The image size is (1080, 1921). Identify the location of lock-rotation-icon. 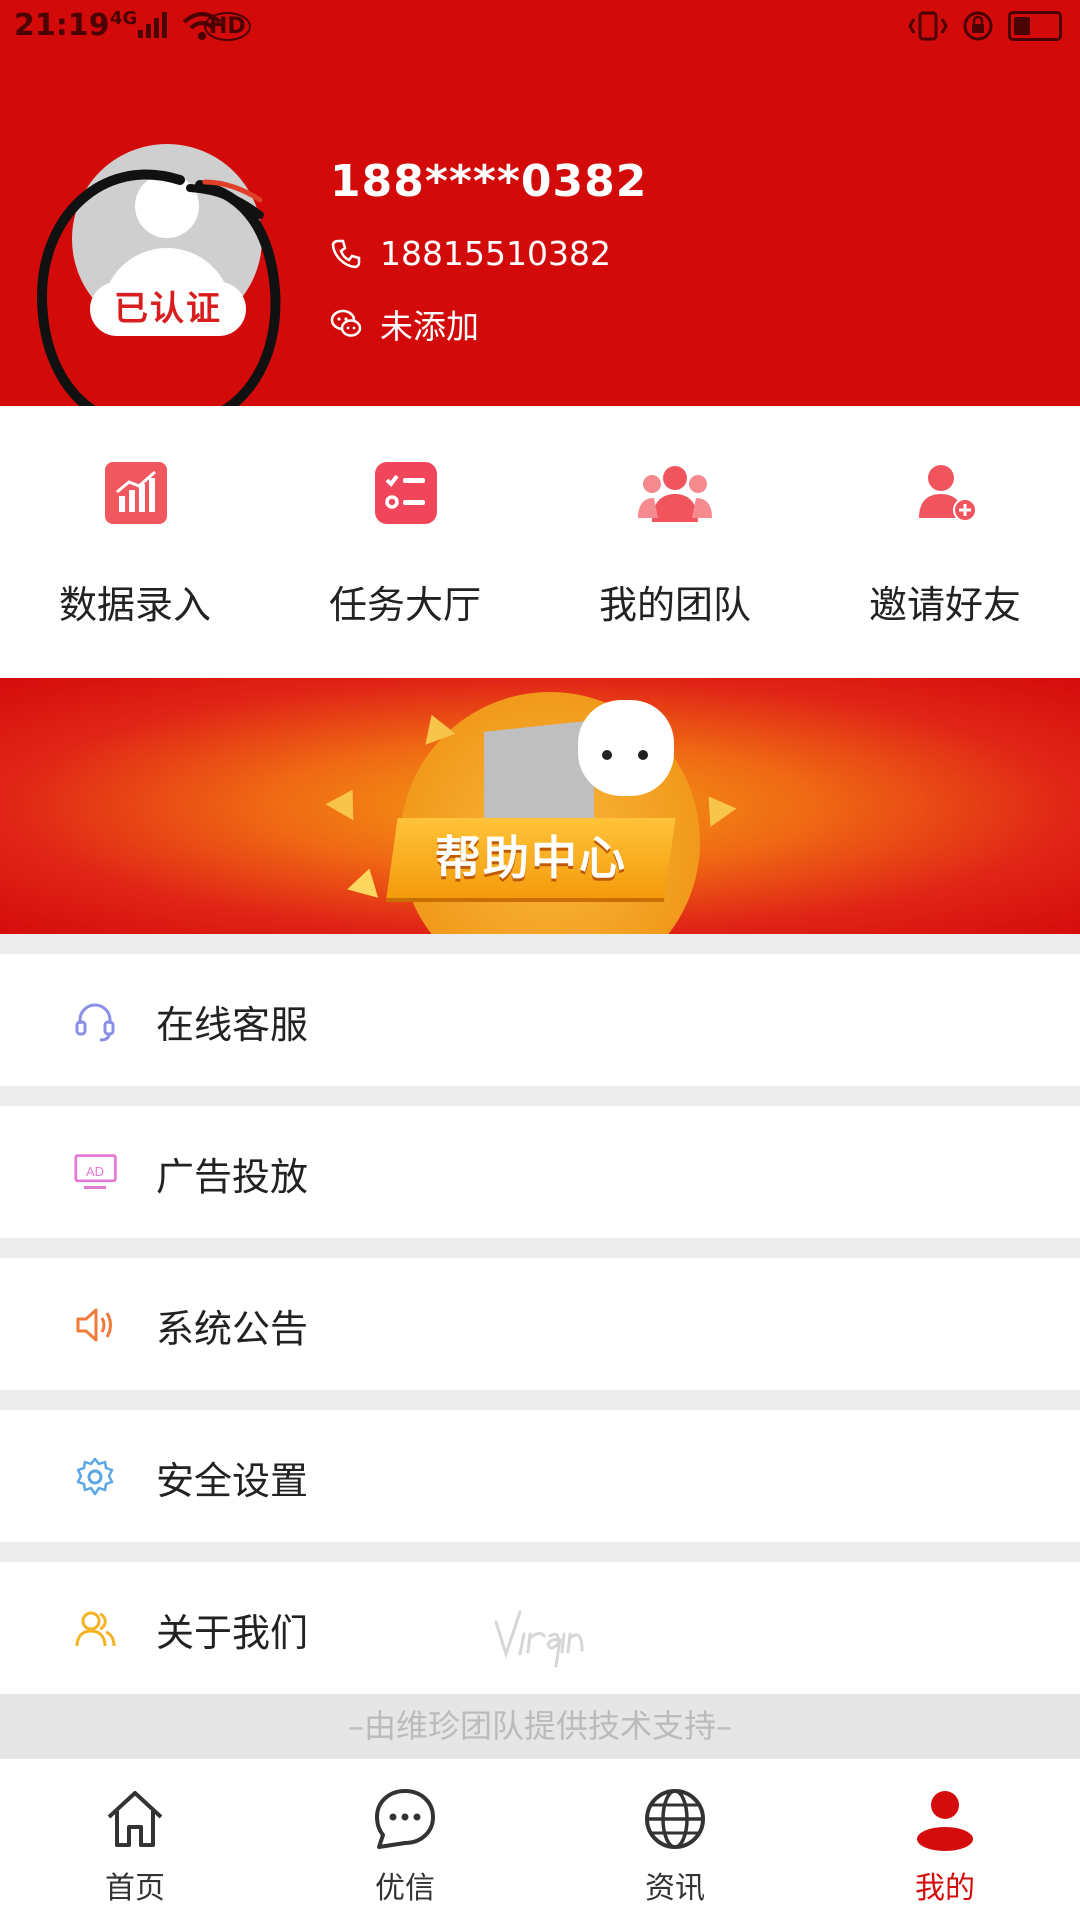
(978, 26).